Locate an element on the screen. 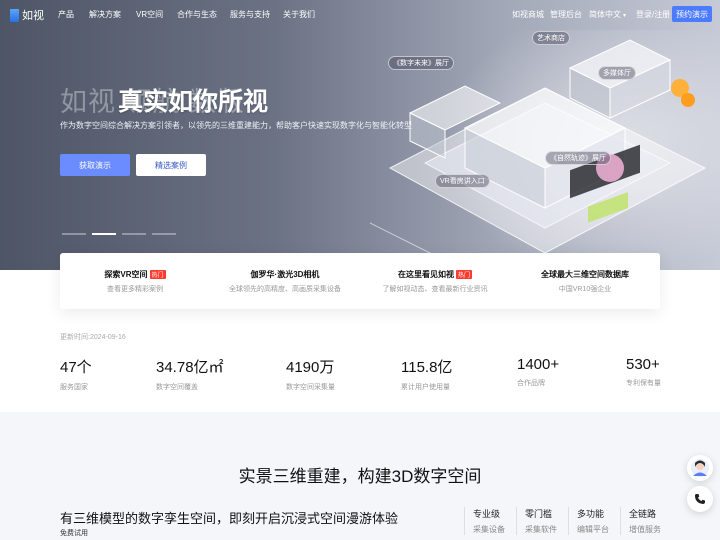 The height and width of the screenshot is (540, 720). stat-item: 530+ 专利保有量 is located at coordinates (643, 372).